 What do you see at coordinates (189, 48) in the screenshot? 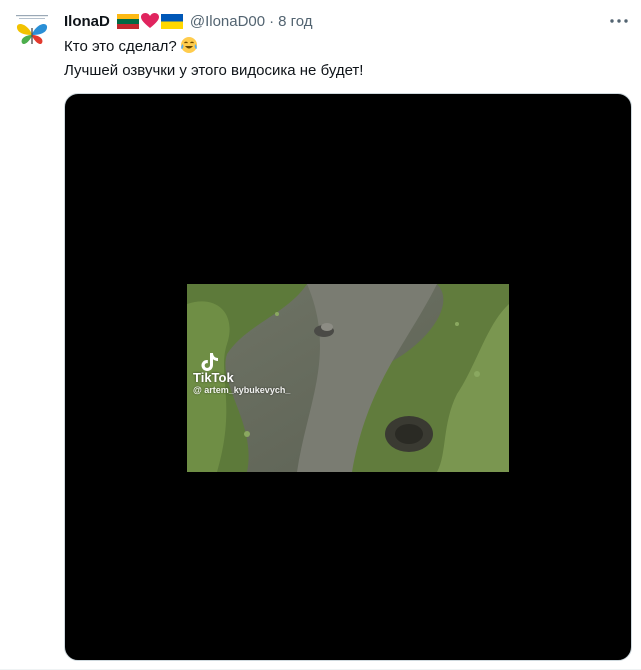
I see `tears-of-joy-emoji-icon` at bounding box center [189, 48].